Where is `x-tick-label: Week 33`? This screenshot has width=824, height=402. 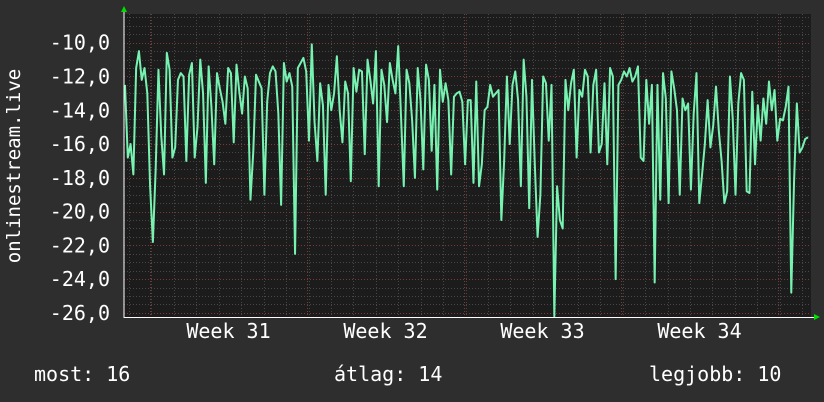
x-tick-label: Week 33 is located at coordinates (542, 331).